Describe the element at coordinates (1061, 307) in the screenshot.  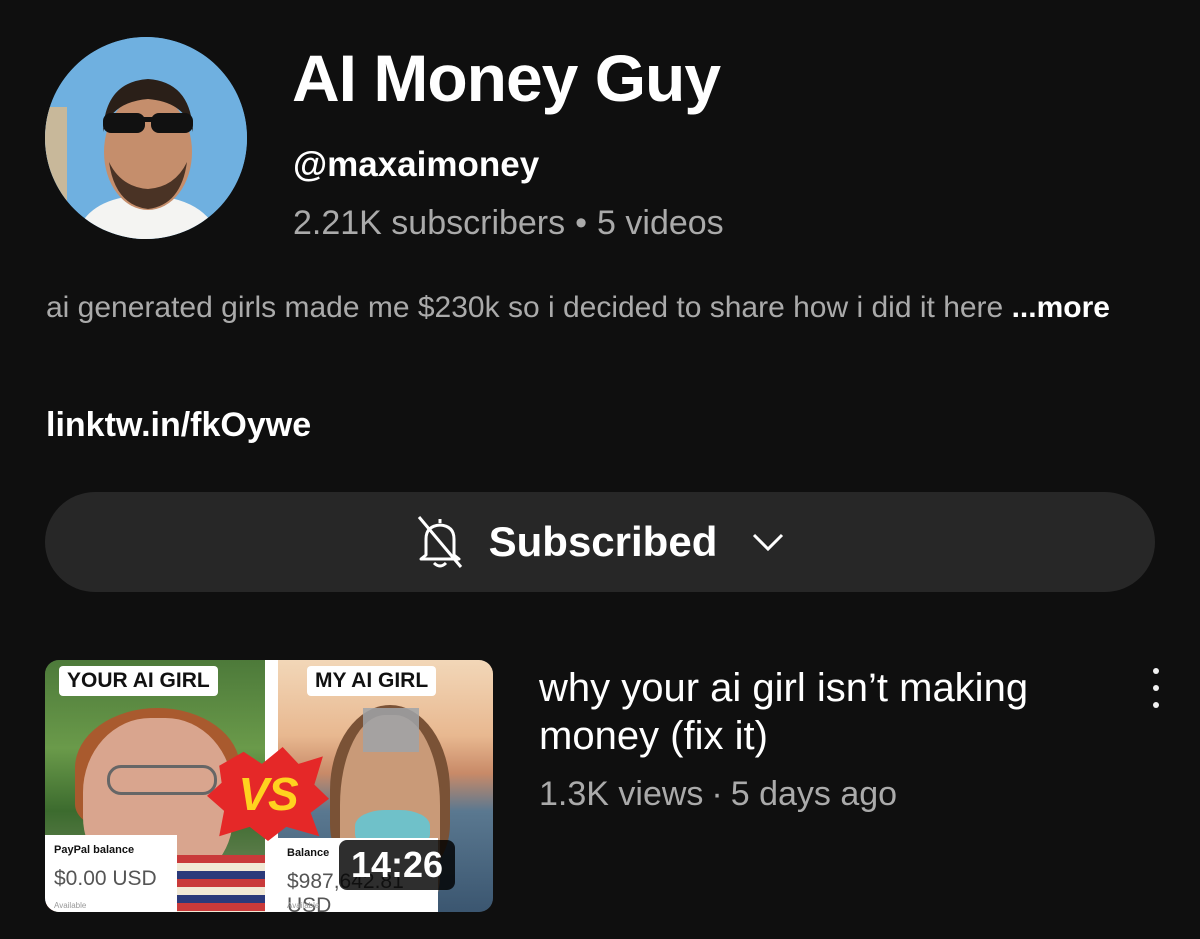
I see `more-link: ...more` at that location.